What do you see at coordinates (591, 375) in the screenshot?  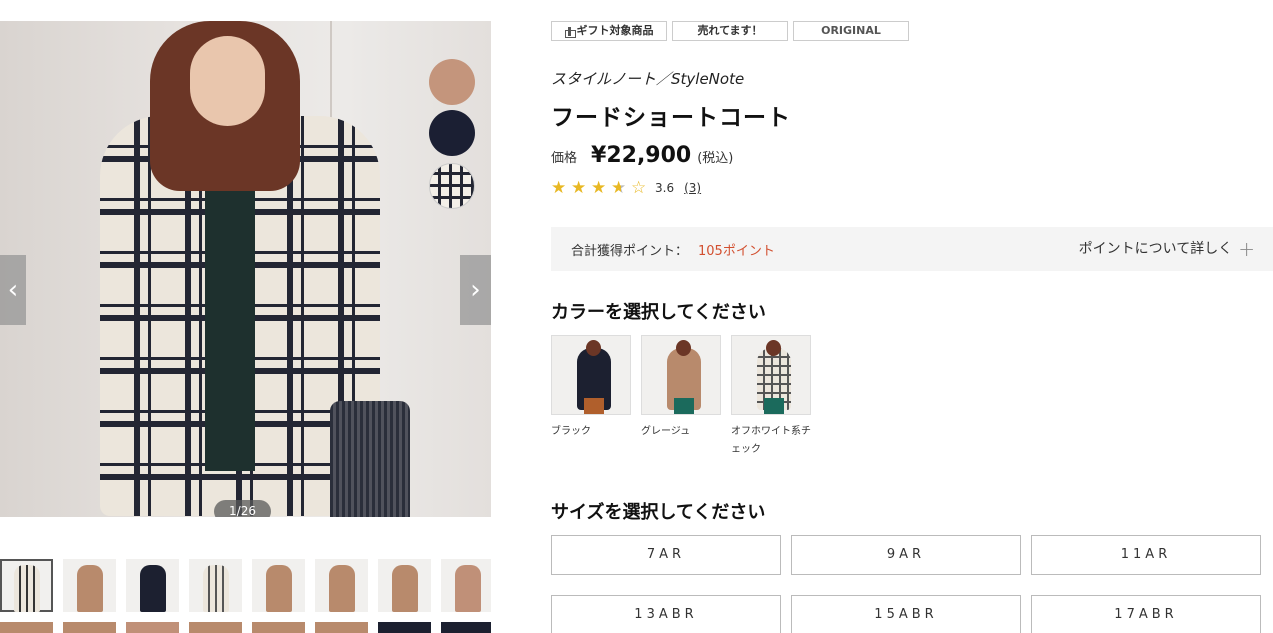 I see `color-image-black` at bounding box center [591, 375].